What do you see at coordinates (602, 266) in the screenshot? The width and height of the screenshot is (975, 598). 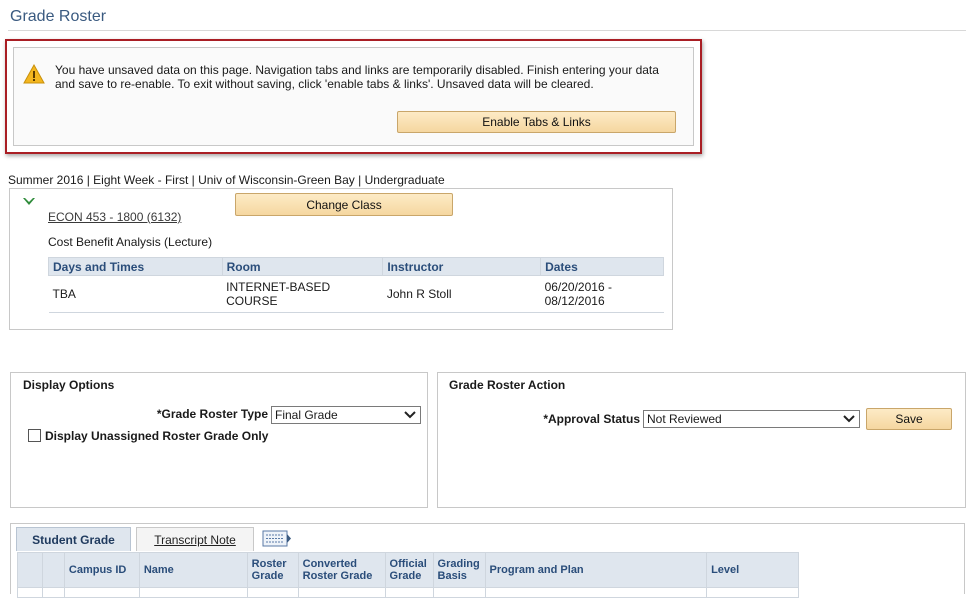 I see `meeting-header-dates: Dates` at bounding box center [602, 266].